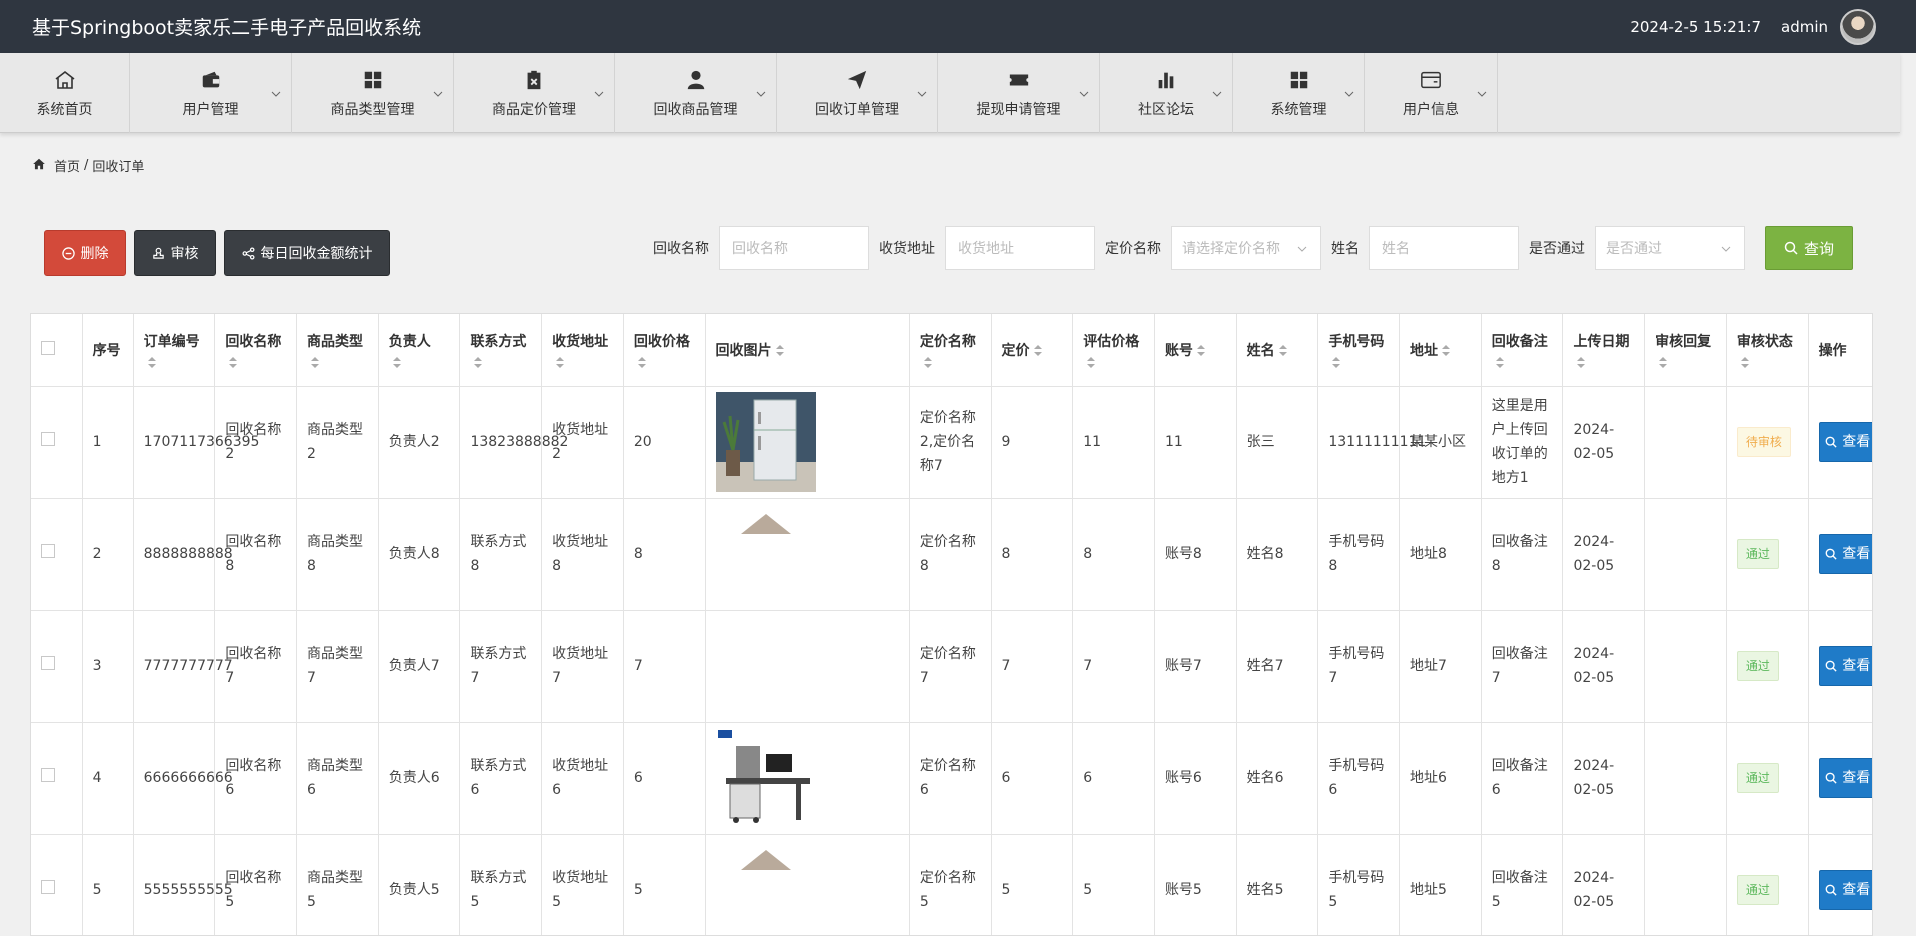 This screenshot has width=1916, height=936. What do you see at coordinates (67, 165) in the screenshot?
I see `breadcrumb-home: 首页` at bounding box center [67, 165].